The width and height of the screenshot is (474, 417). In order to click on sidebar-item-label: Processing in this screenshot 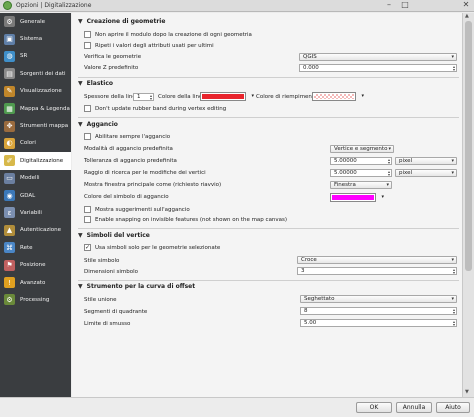, I will do `click(35, 299)`.